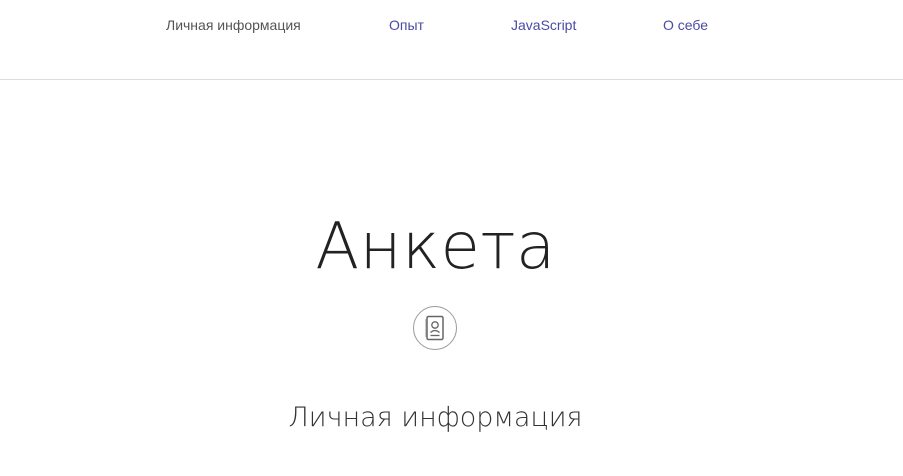  What do you see at coordinates (233, 25) in the screenshot?
I see `nav-item-personal-info: Личная информация` at bounding box center [233, 25].